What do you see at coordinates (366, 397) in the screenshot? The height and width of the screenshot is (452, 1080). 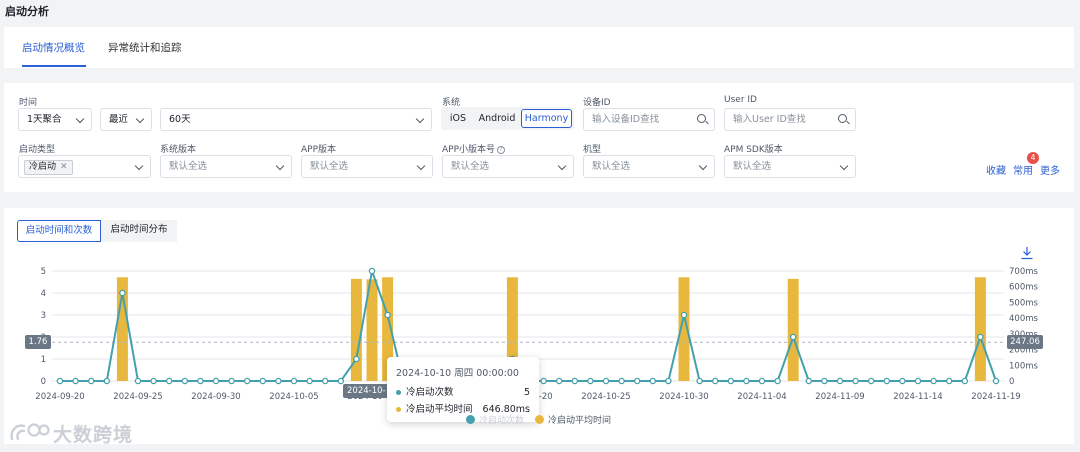 I see `hover-x-label: 2024-10-10` at bounding box center [366, 397].